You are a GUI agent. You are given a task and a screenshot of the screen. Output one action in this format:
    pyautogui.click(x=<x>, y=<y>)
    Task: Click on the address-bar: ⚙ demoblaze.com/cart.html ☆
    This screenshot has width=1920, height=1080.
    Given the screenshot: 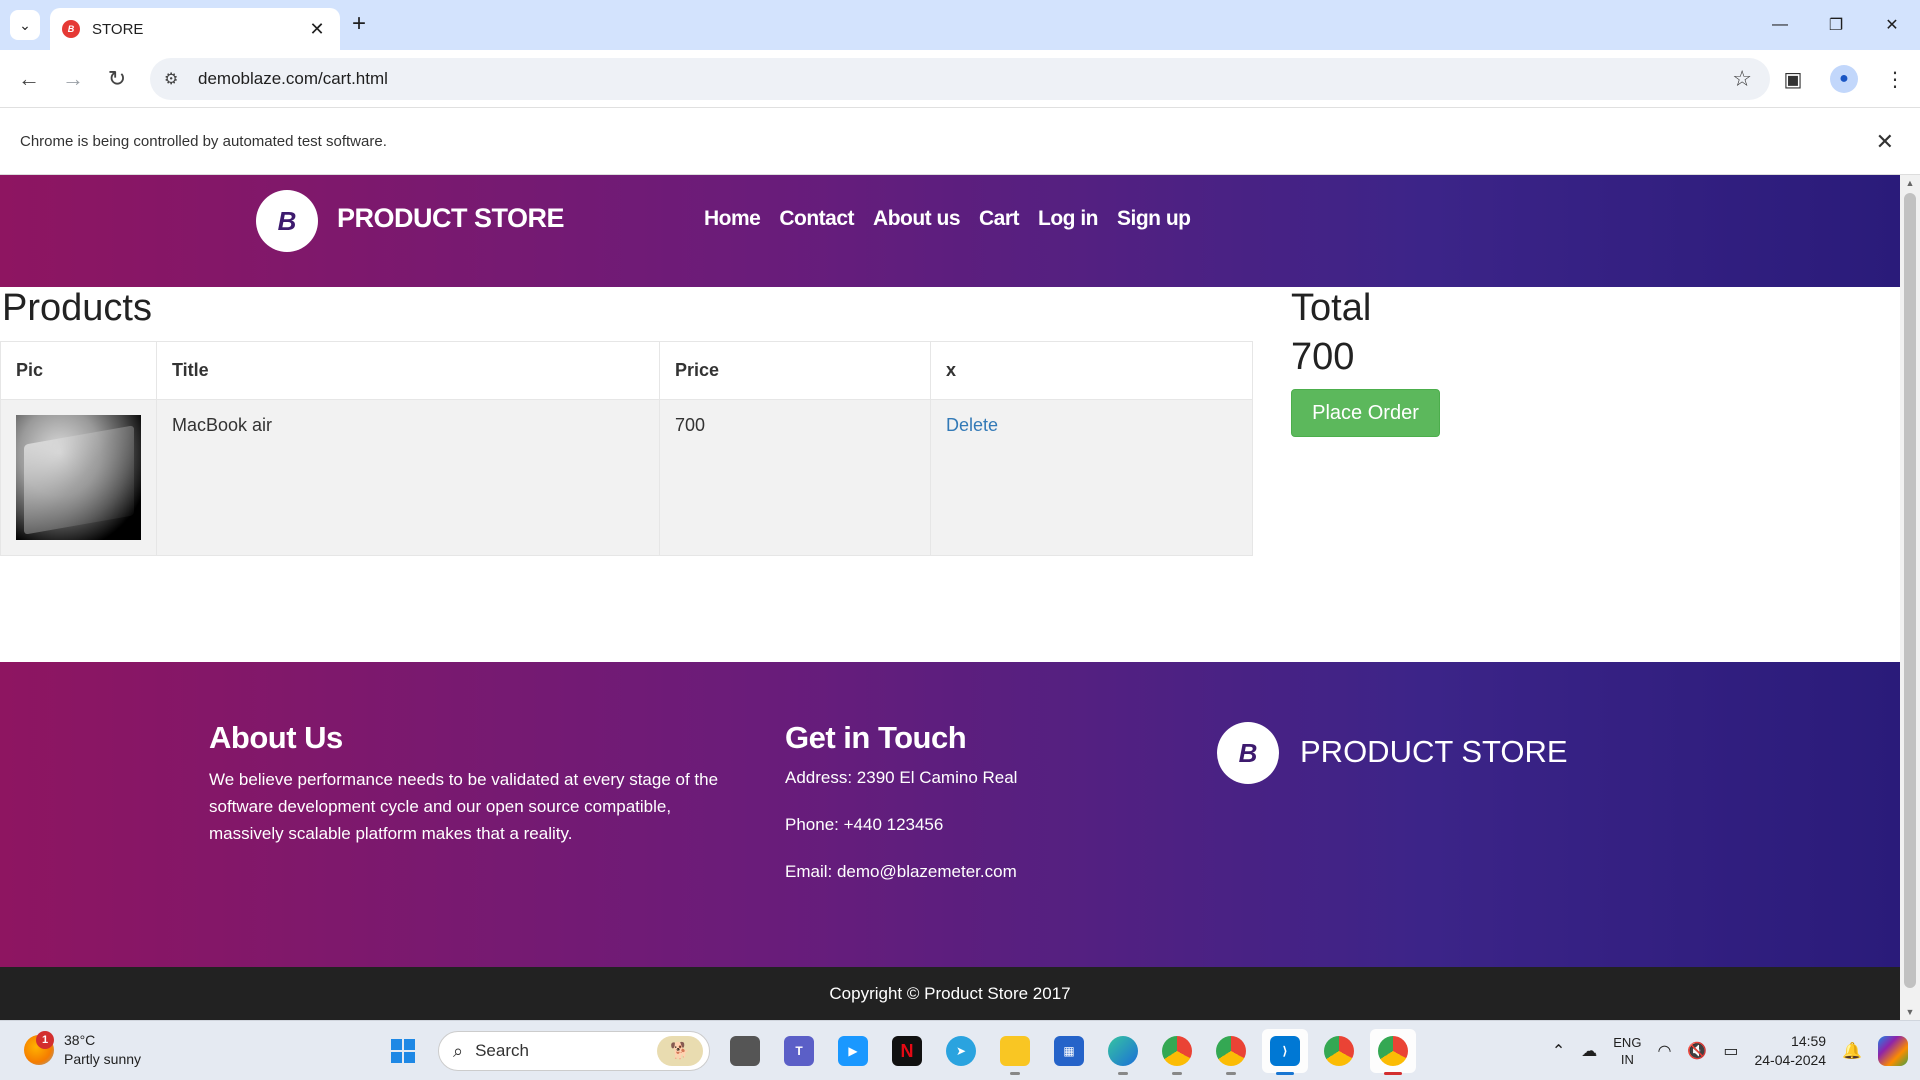 What is the action you would take?
    pyautogui.click(x=960, y=79)
    